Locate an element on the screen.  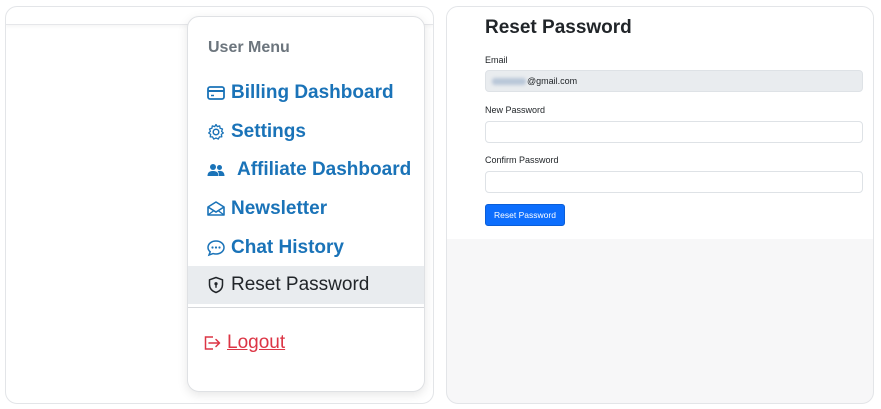
new-password-field is located at coordinates (674, 132).